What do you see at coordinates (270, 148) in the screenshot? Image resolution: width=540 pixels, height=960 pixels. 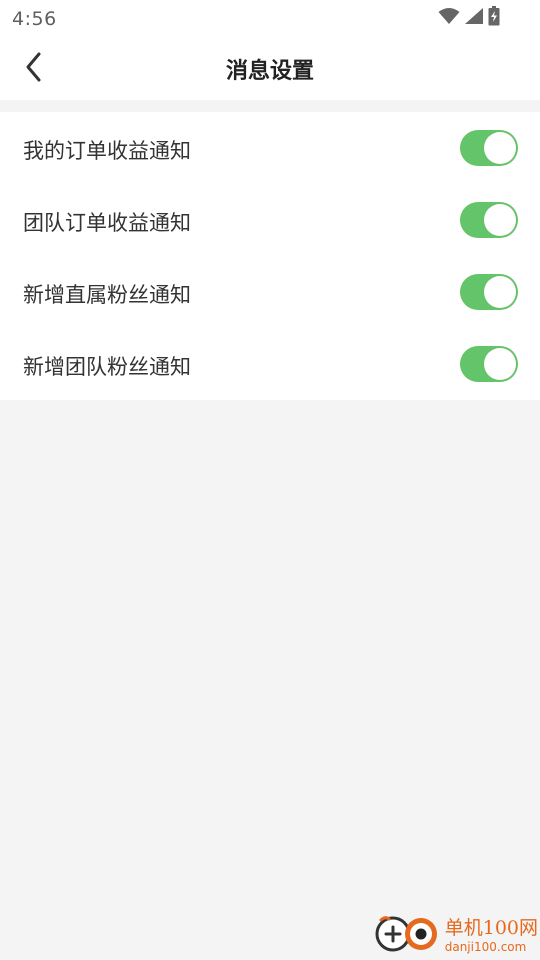 I see `setting-row-my-order-earnings: 我的订单收益通知` at bounding box center [270, 148].